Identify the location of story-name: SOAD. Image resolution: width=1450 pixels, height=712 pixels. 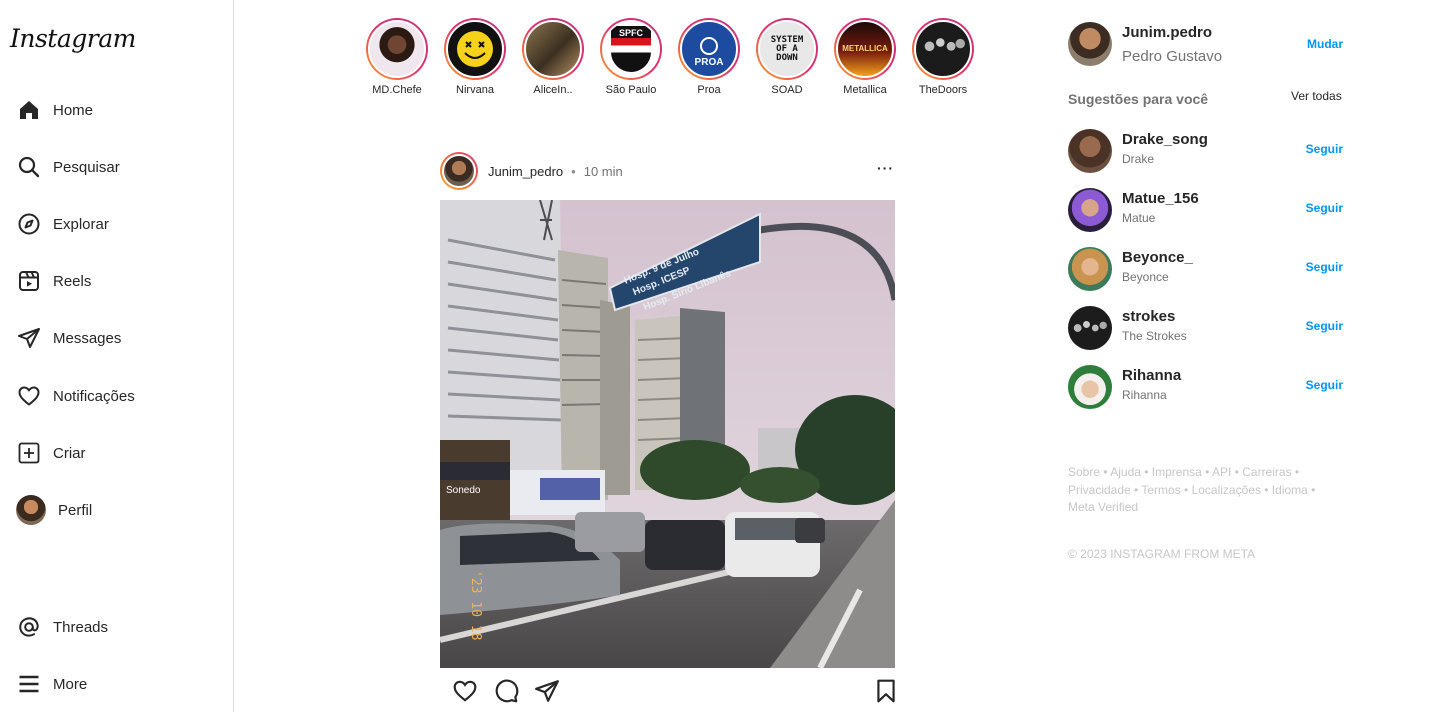
(787, 90).